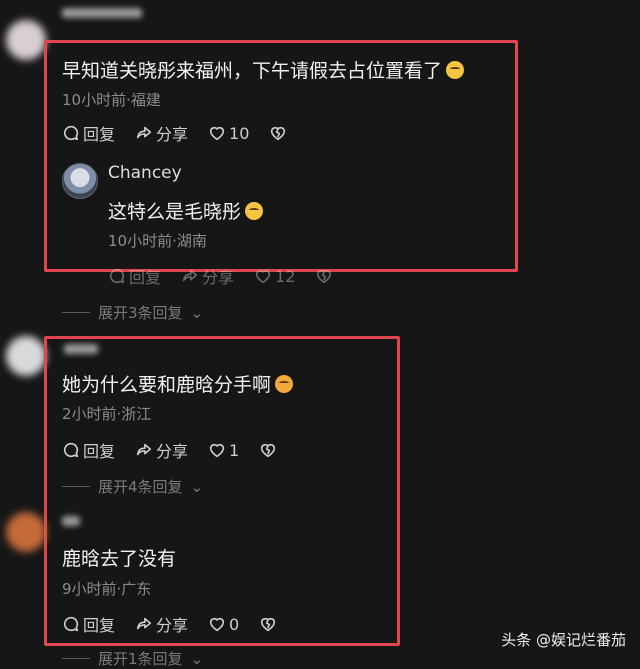  What do you see at coordinates (186, 210) in the screenshot?
I see `reply-text: 这特么是毛晓彤` at bounding box center [186, 210].